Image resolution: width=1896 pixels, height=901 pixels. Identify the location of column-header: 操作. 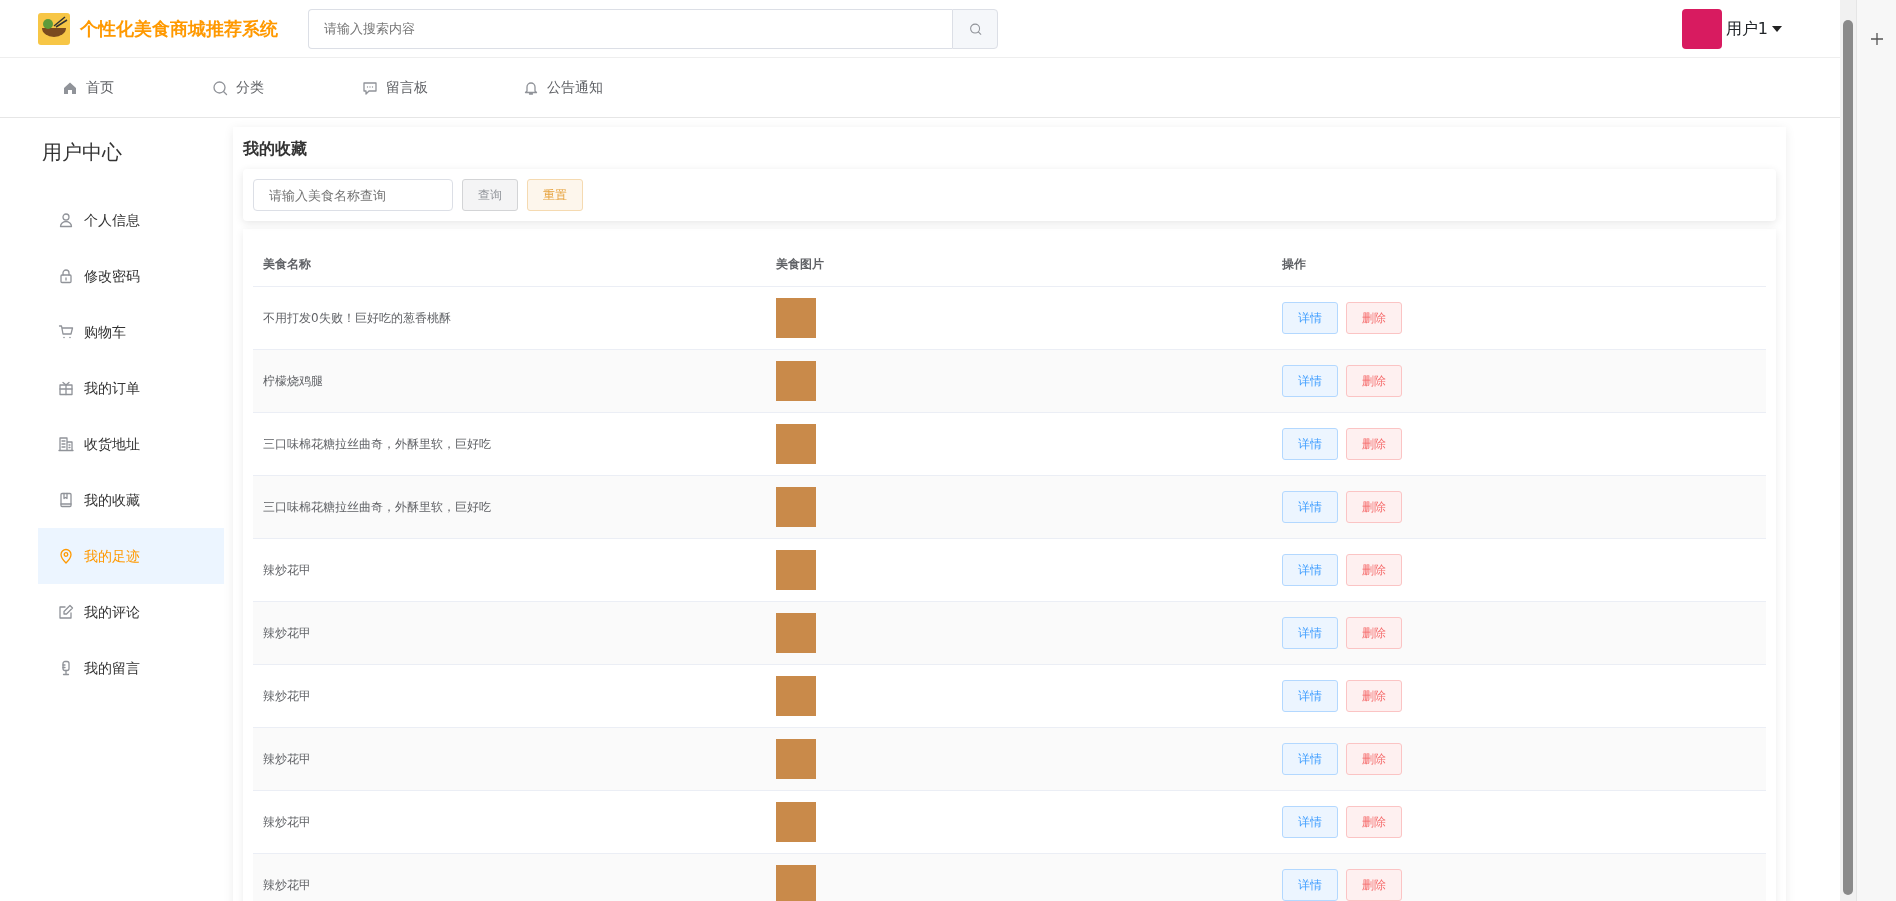
(1294, 264).